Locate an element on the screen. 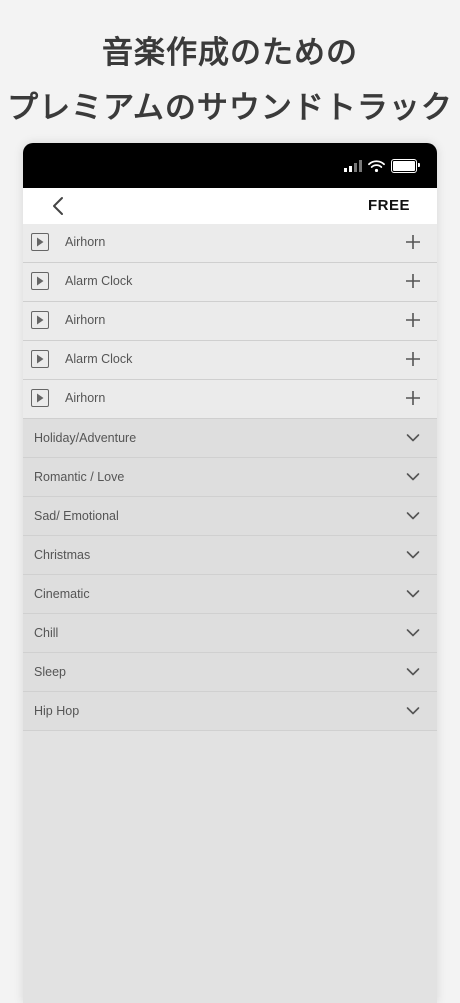 This screenshot has width=460, height=1003. promo-headline: 音楽作成のための プレミアムのサウンドトラック is located at coordinates (230, 81).